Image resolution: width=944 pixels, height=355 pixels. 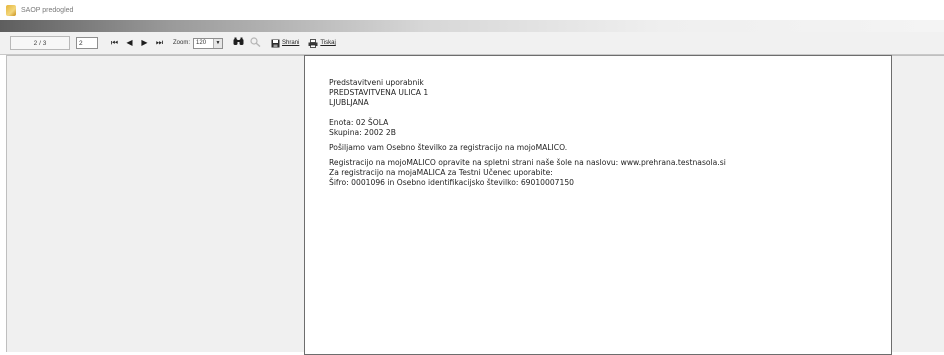 I want to click on printer-icon, so click(x=313, y=43).